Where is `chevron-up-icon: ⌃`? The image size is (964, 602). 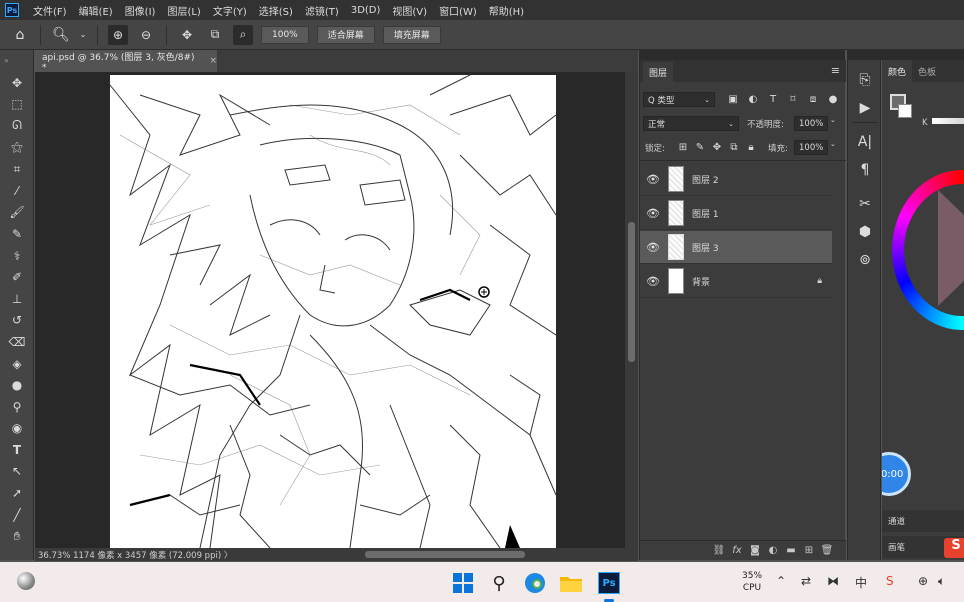
chevron-up-icon: ⌃ is located at coordinates (781, 581).